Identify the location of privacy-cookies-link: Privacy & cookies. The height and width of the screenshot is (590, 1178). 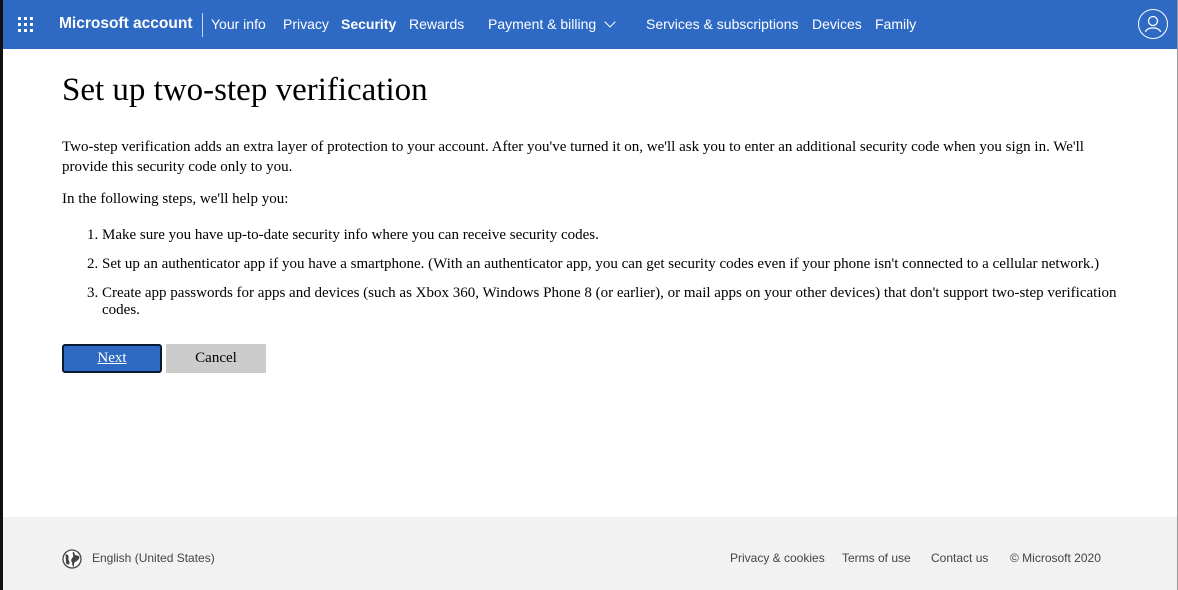
(777, 558).